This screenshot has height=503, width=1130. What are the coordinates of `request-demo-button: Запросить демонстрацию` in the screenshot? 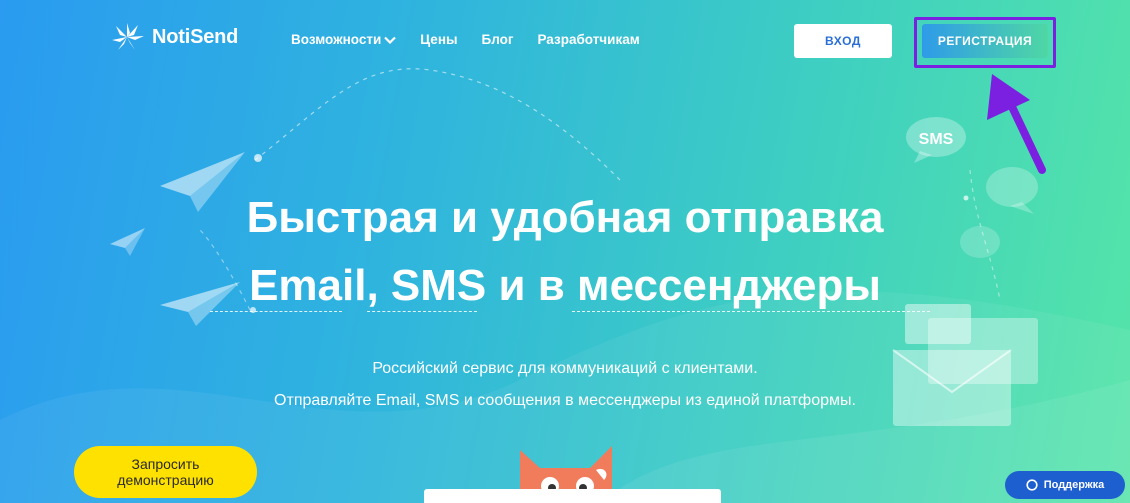 It's located at (165, 472).